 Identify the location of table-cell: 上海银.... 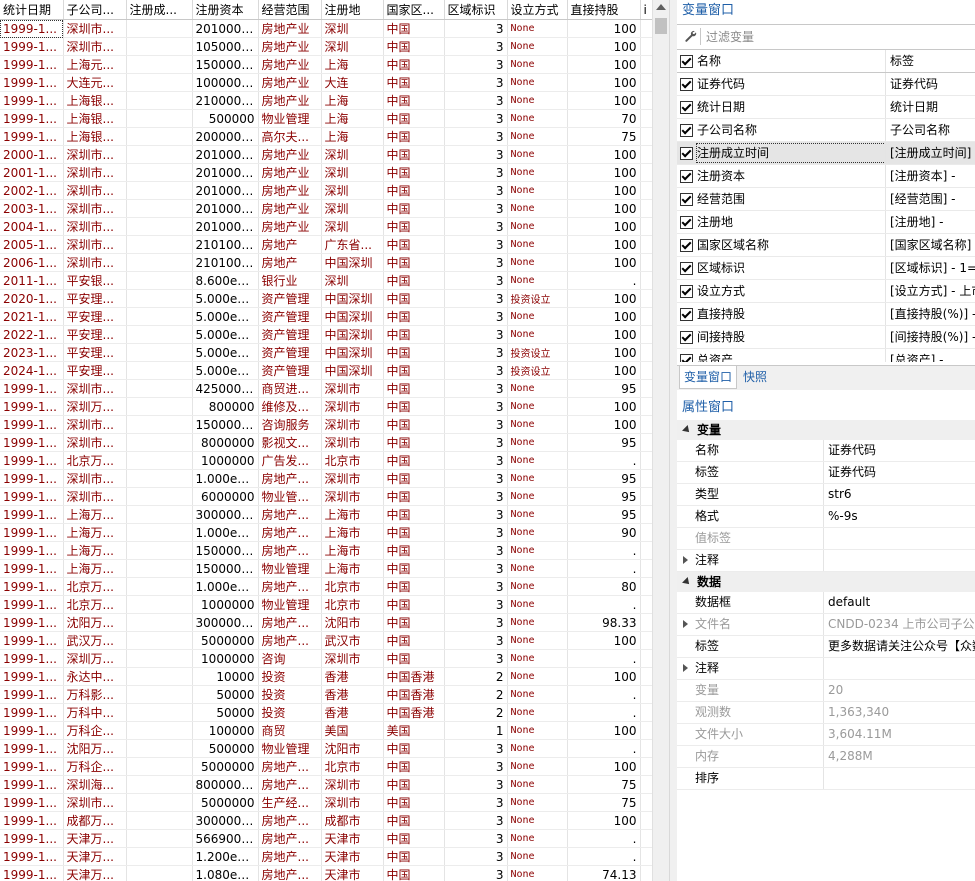
(95, 118).